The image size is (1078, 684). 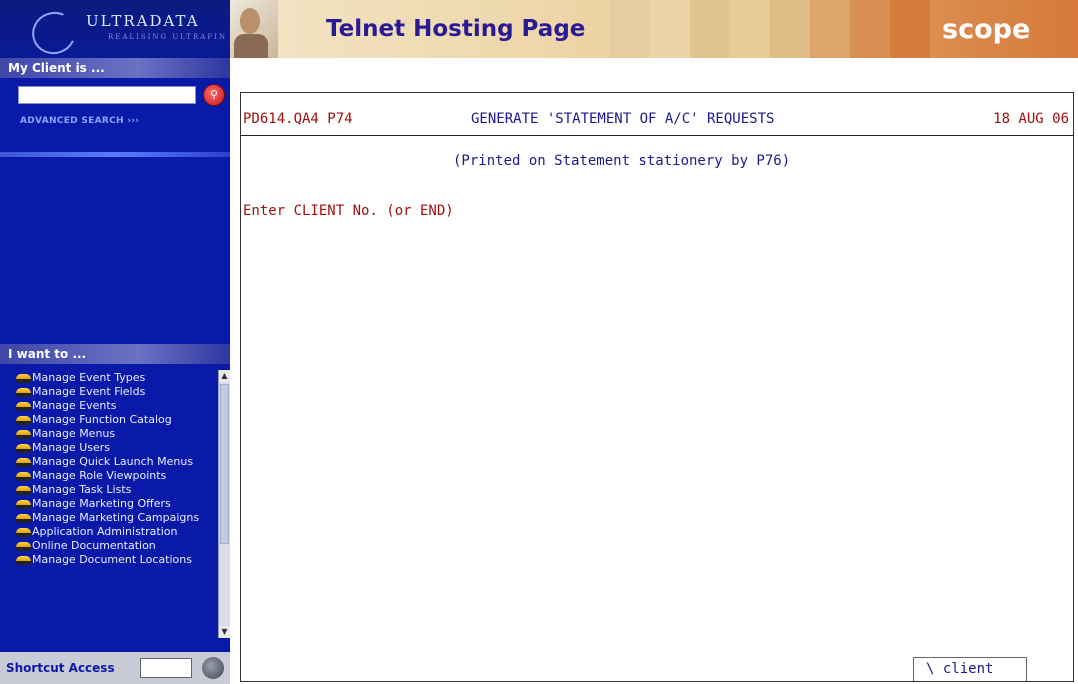 What do you see at coordinates (213, 668) in the screenshot?
I see `shortcut-go-button` at bounding box center [213, 668].